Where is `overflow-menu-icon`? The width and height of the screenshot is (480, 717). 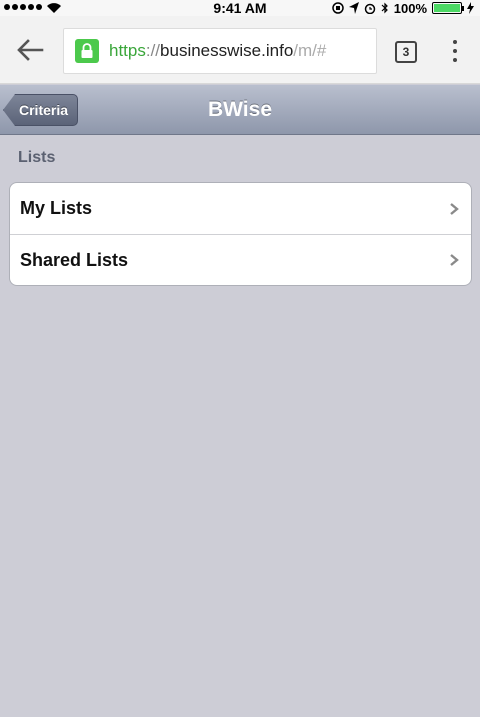
overflow-menu-icon is located at coordinates (455, 51).